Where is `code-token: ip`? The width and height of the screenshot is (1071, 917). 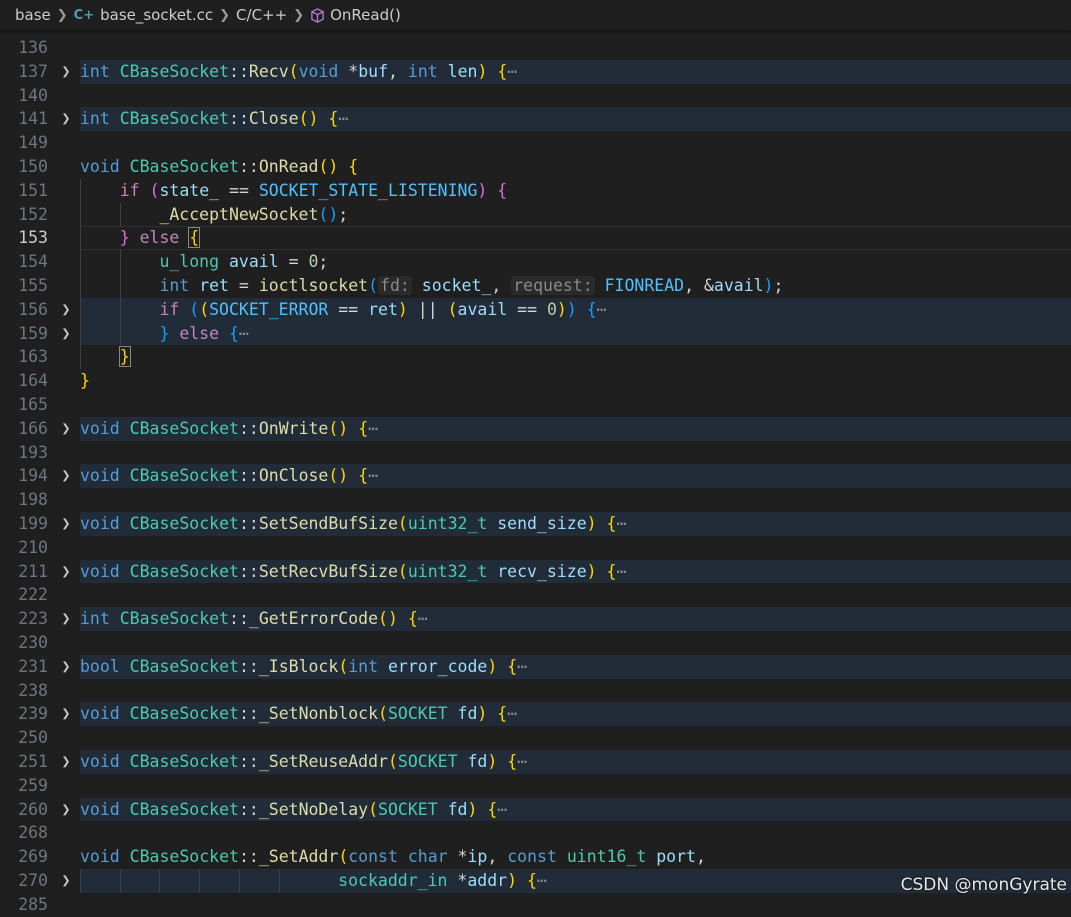 code-token: ip is located at coordinates (477, 857).